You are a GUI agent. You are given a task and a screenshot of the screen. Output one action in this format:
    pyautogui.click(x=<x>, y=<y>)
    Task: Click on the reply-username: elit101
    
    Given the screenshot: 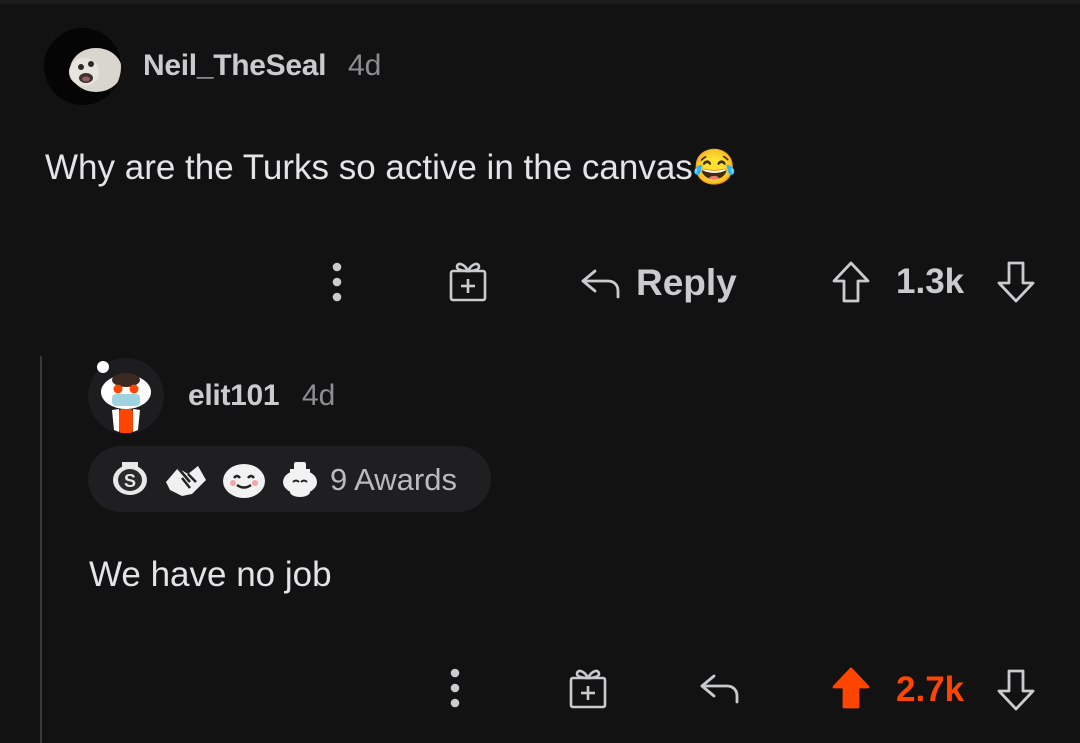 What is the action you would take?
    pyautogui.click(x=234, y=396)
    